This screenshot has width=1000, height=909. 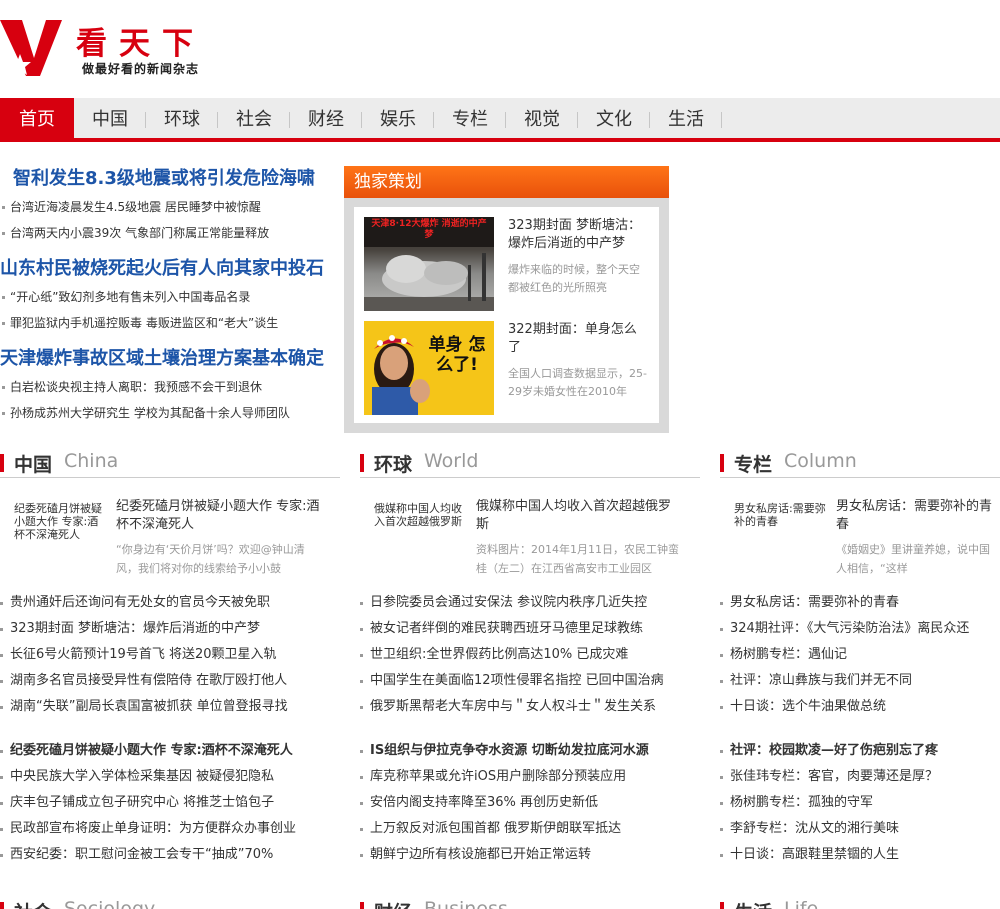 I want to click on nav-item-world: 环球, so click(x=182, y=120).